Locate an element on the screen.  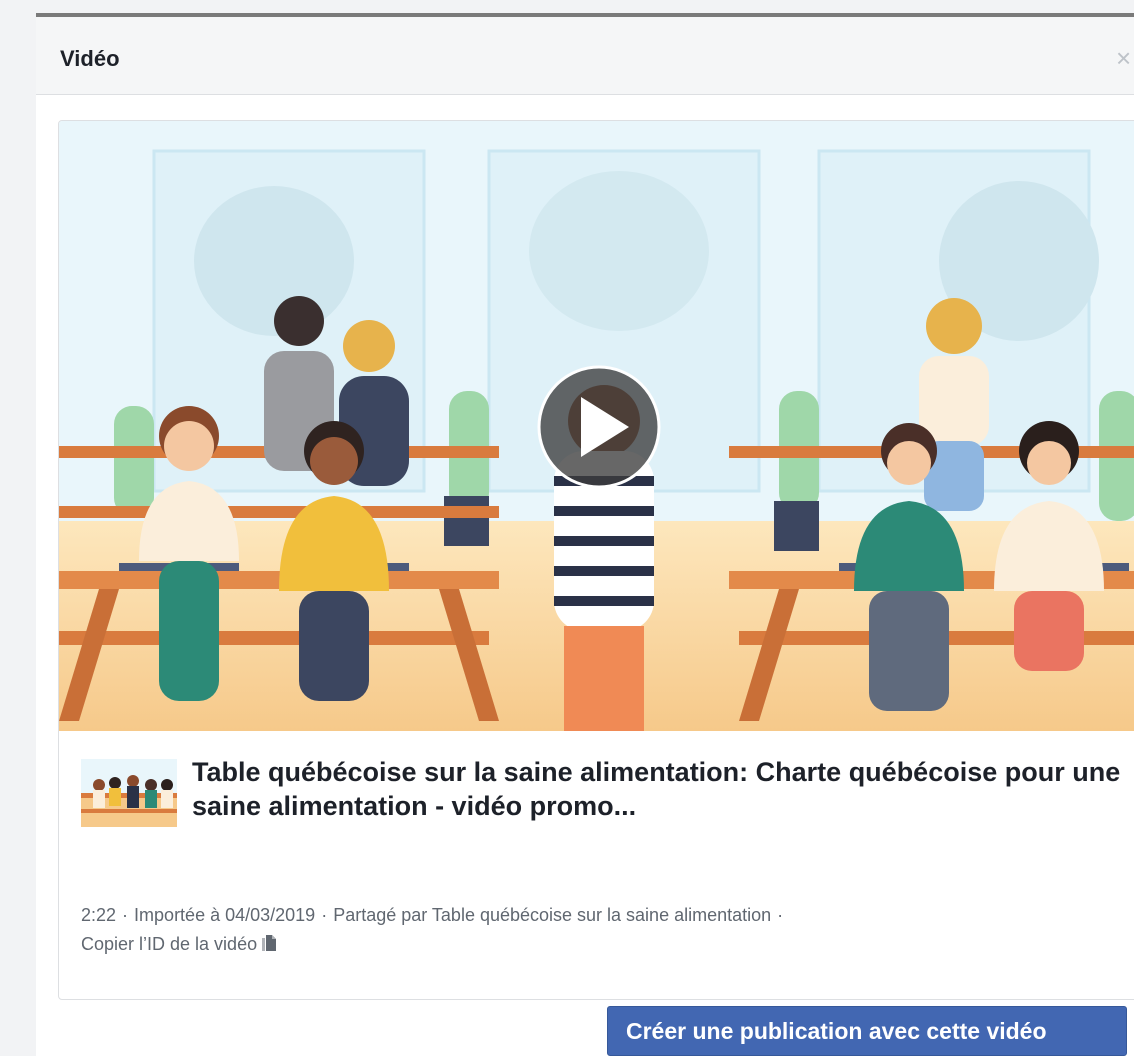
play-icon is located at coordinates (599, 427).